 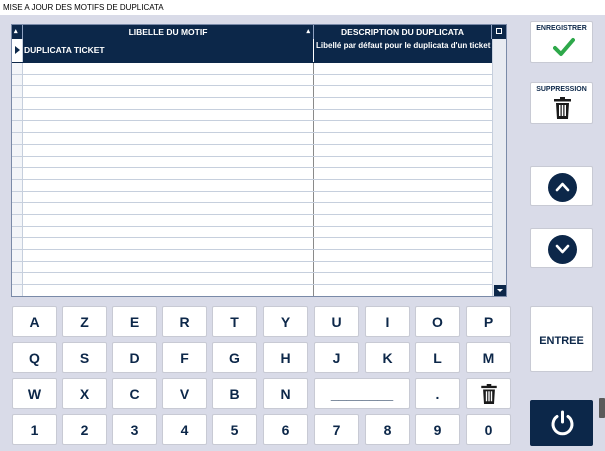 I want to click on key-t: T, so click(x=234, y=321).